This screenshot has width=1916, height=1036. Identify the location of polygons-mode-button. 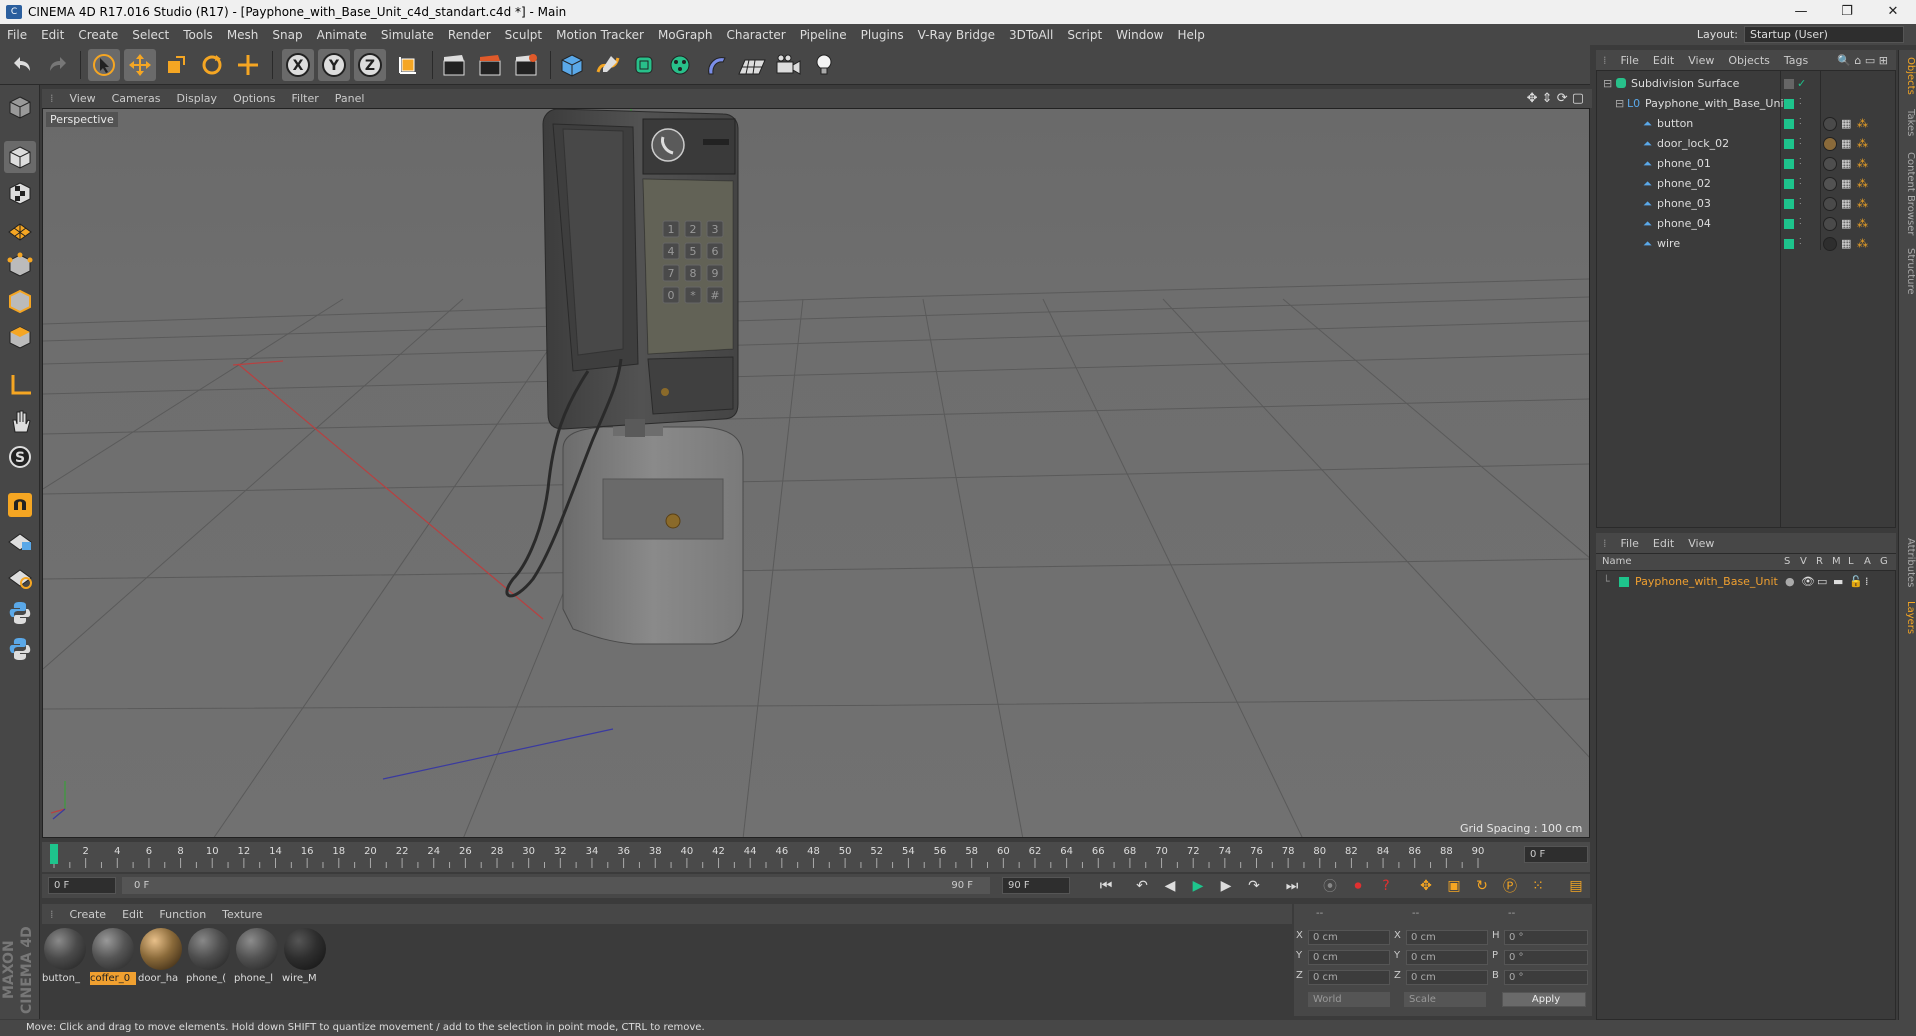
(20, 337).